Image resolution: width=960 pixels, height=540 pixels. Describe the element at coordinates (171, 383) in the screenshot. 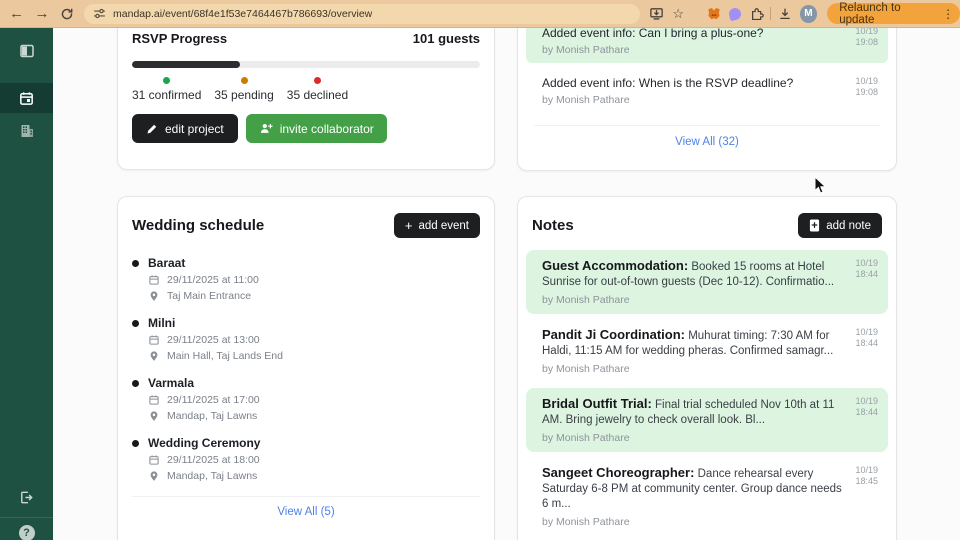

I see `event-name: Varmala` at that location.